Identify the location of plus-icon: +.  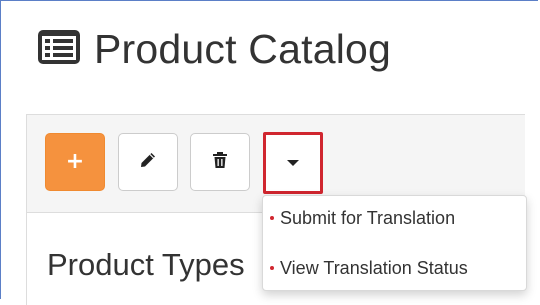
(75, 161).